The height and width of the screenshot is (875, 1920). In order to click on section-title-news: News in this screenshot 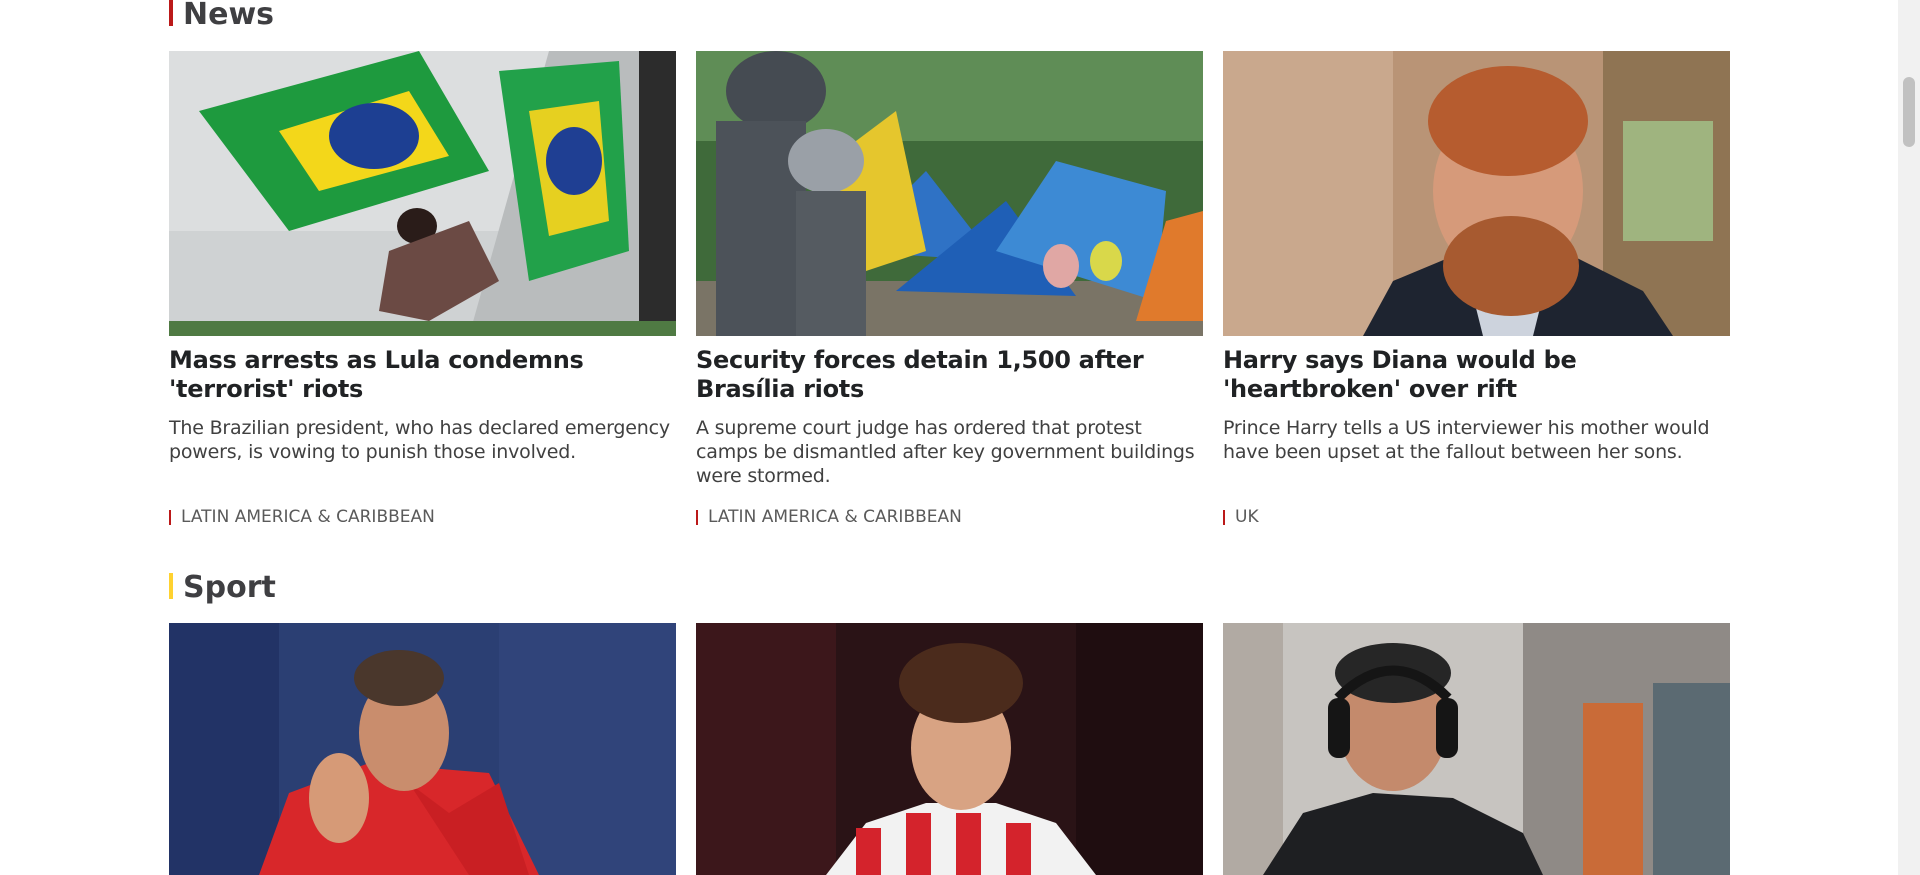, I will do `click(221, 16)`.